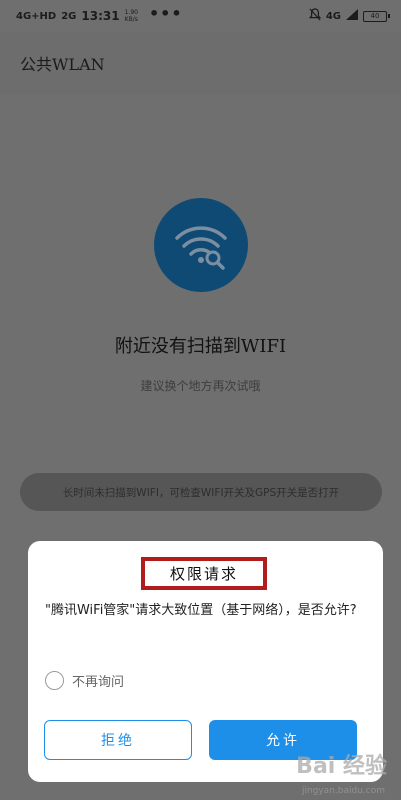  I want to click on hint-toast: 长时间未扫描到WIFI，可检查WIFI开关及GPS开关是否打开, so click(201, 492).